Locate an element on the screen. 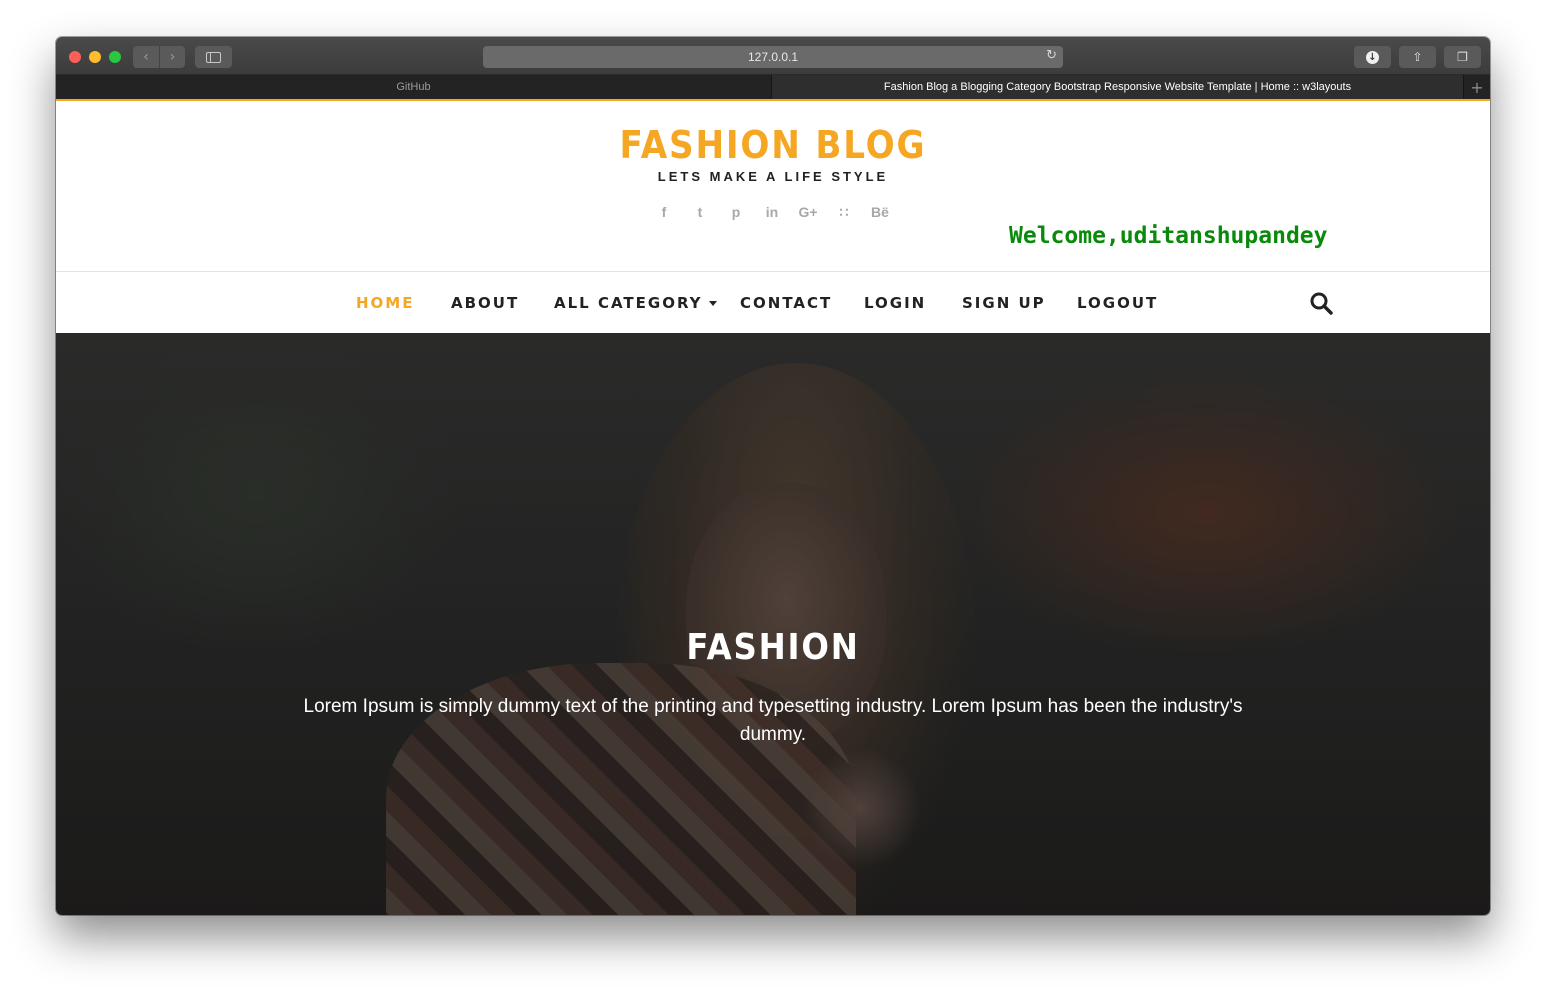 The image size is (1545, 989). forward-button: › is located at coordinates (172, 57).